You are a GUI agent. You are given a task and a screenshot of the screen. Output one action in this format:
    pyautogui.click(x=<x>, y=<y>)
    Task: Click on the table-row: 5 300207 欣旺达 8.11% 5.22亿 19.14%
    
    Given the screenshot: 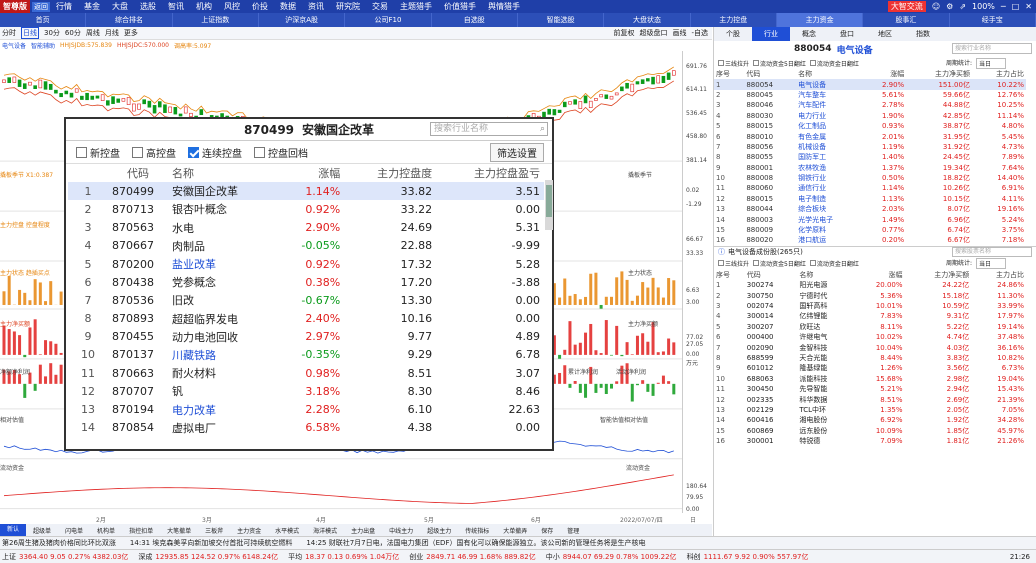 What is the action you would take?
    pyautogui.click(x=870, y=327)
    